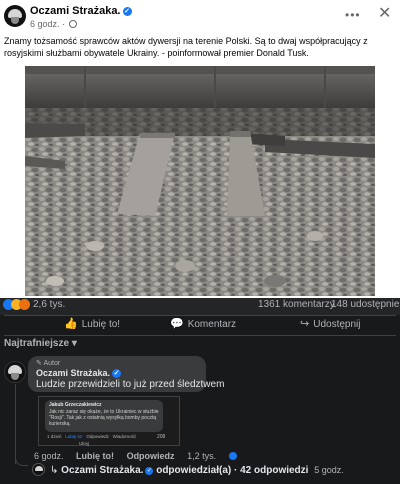 The height and width of the screenshot is (484, 400). I want to click on share-icon: ↪, so click(305, 324).